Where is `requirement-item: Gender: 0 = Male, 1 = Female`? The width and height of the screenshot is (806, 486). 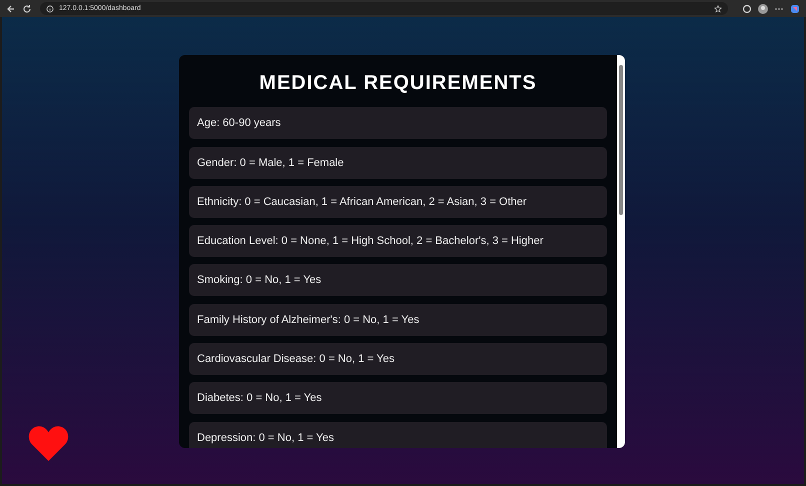
requirement-item: Gender: 0 = Male, 1 = Female is located at coordinates (398, 162).